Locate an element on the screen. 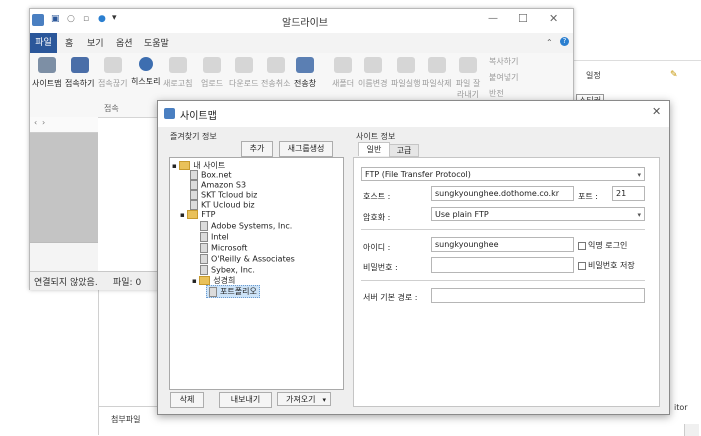 Image resolution: width=701 pixels, height=436 pixels. delete-button: 삭제 is located at coordinates (187, 400).